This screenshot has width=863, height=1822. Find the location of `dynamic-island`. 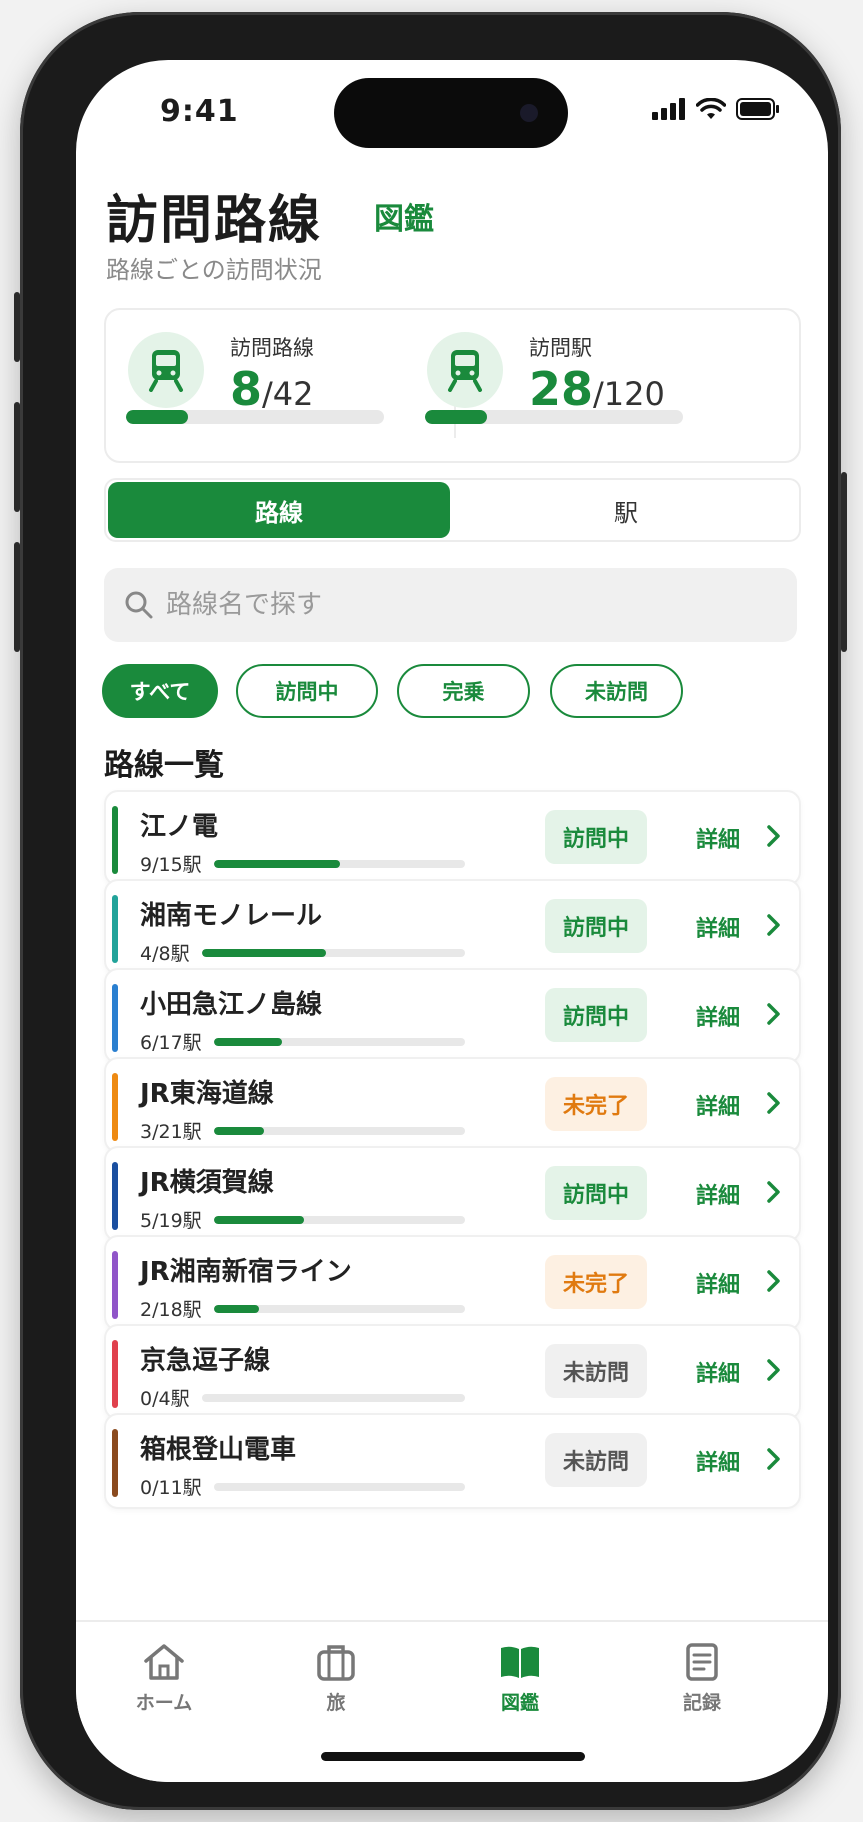

dynamic-island is located at coordinates (451, 113).